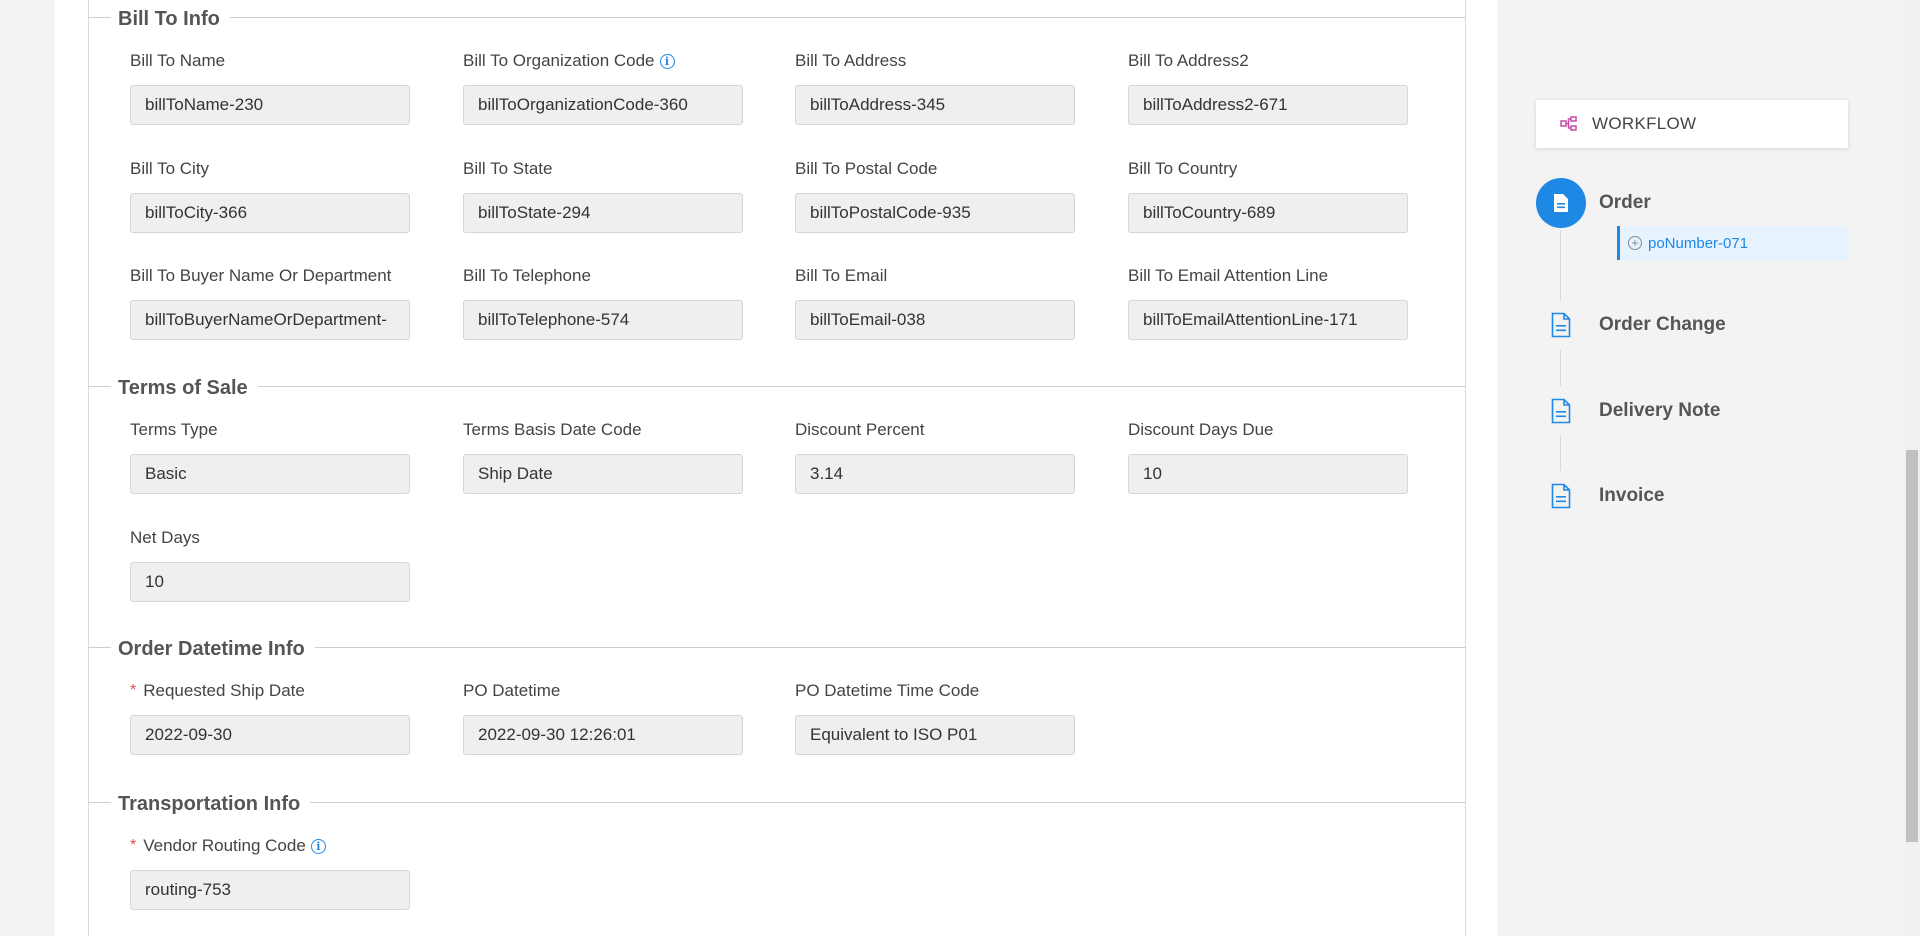  I want to click on workflow-connector, so click(1560, 365).